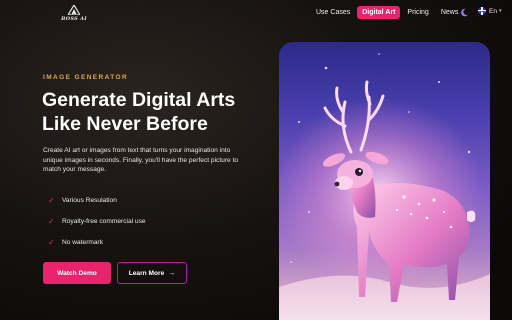  Describe the element at coordinates (125, 124) in the screenshot. I see `hero-title-line-2: Like Never Before` at that location.